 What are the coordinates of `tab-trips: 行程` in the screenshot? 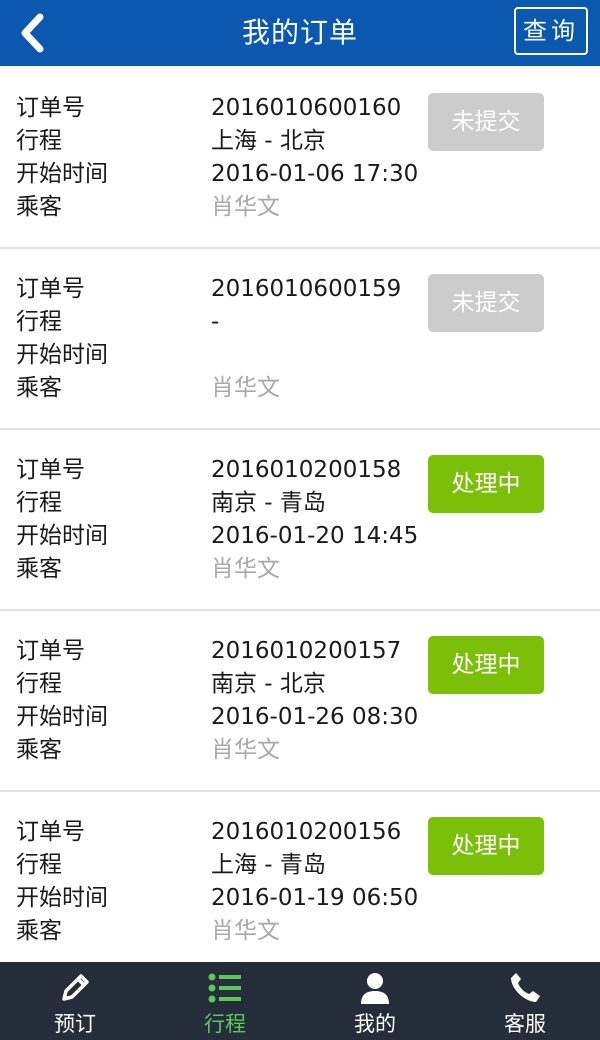 It's located at (225, 1001).